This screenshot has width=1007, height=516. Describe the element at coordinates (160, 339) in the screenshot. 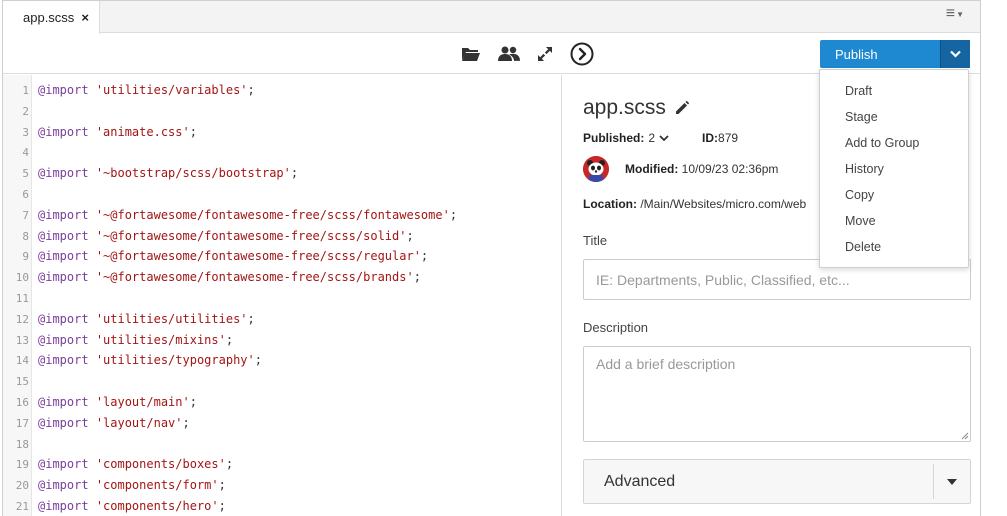

I see `string-token: 'utilities/mixins'` at that location.